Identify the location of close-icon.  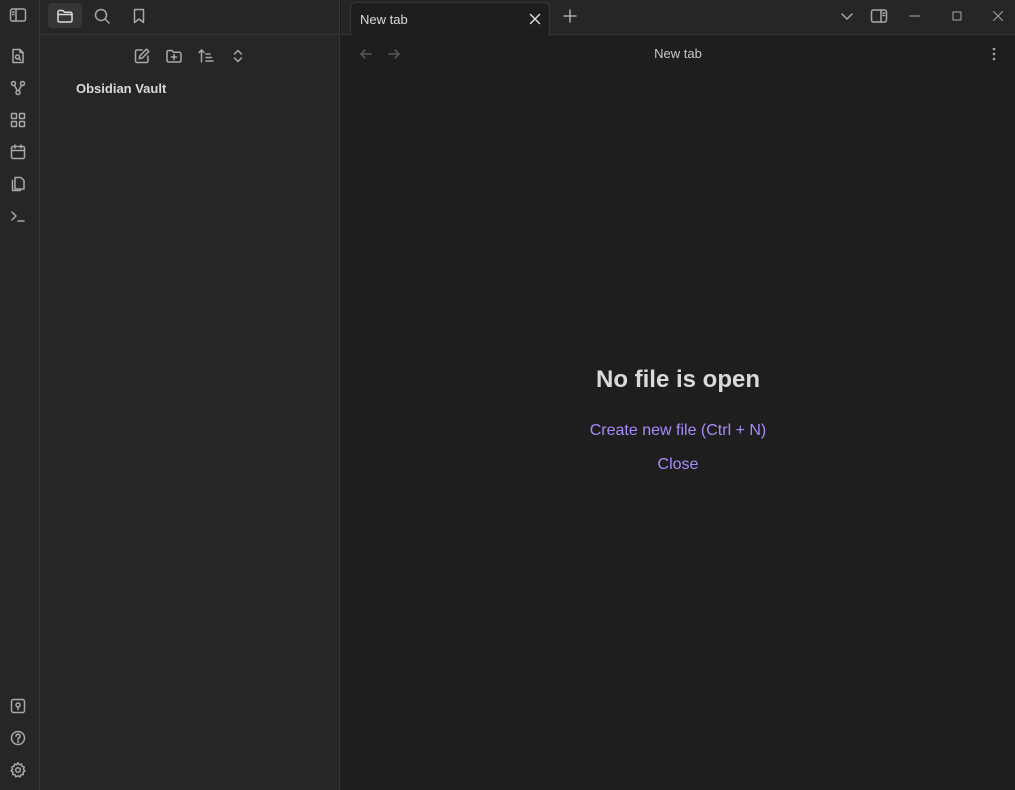
(535, 19).